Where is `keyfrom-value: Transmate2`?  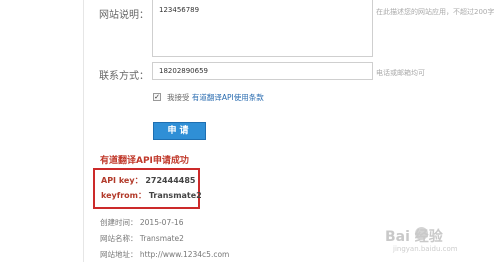
keyfrom-value: Transmate2 is located at coordinates (175, 195).